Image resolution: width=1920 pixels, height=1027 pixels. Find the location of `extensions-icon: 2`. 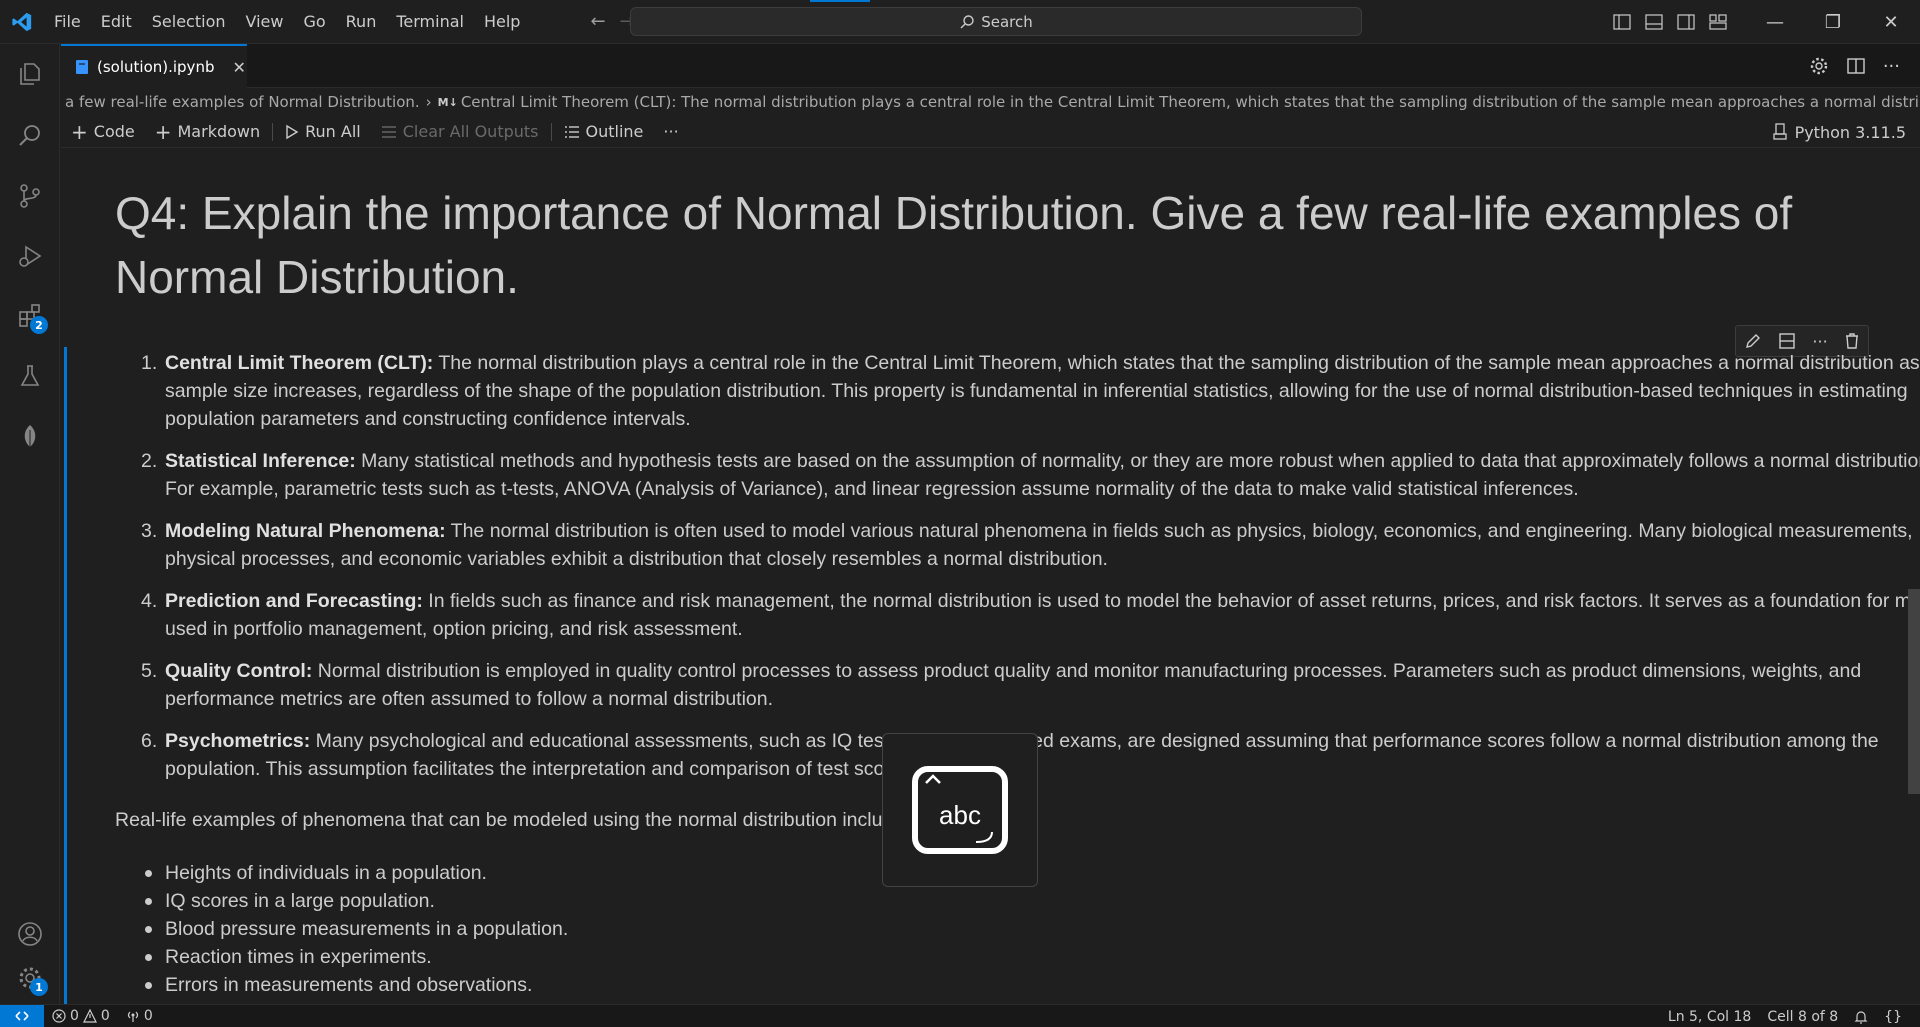

extensions-icon: 2 is located at coordinates (30, 316).